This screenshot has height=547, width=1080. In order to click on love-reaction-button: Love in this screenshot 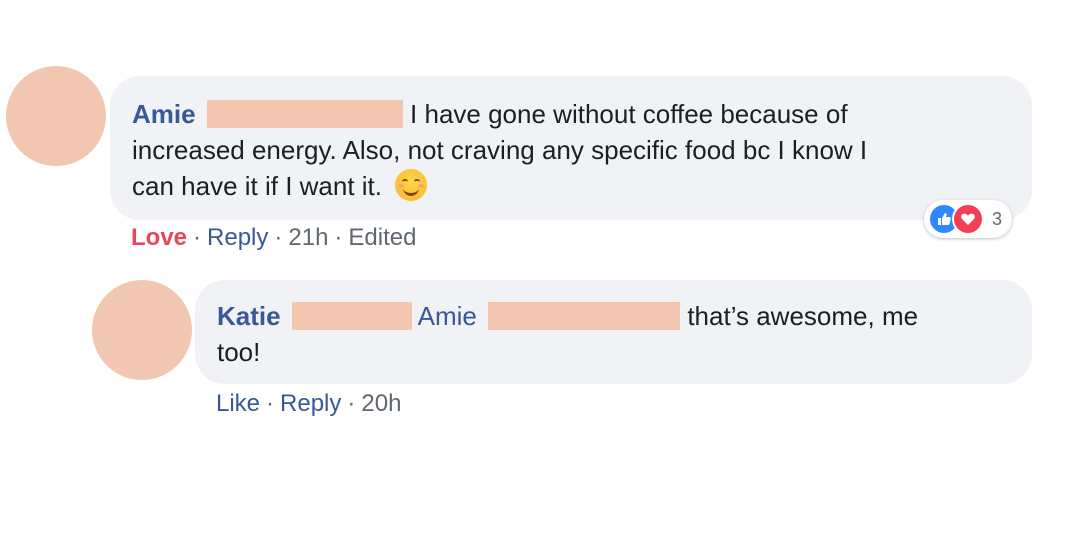, I will do `click(159, 237)`.